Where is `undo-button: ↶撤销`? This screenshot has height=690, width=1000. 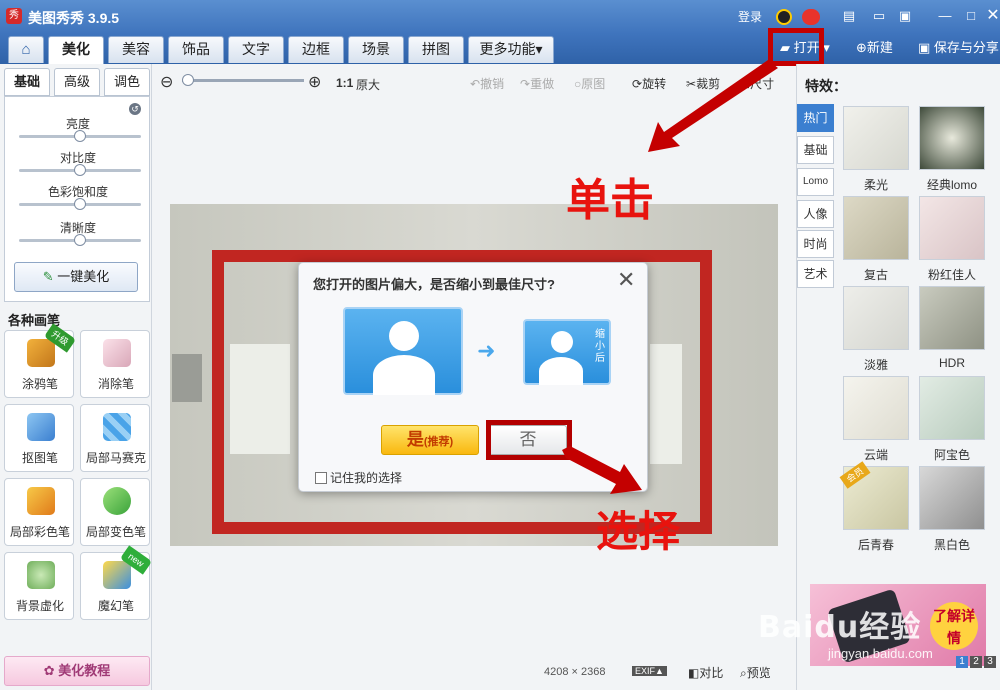
undo-button: ↶撤销 is located at coordinates (487, 83).